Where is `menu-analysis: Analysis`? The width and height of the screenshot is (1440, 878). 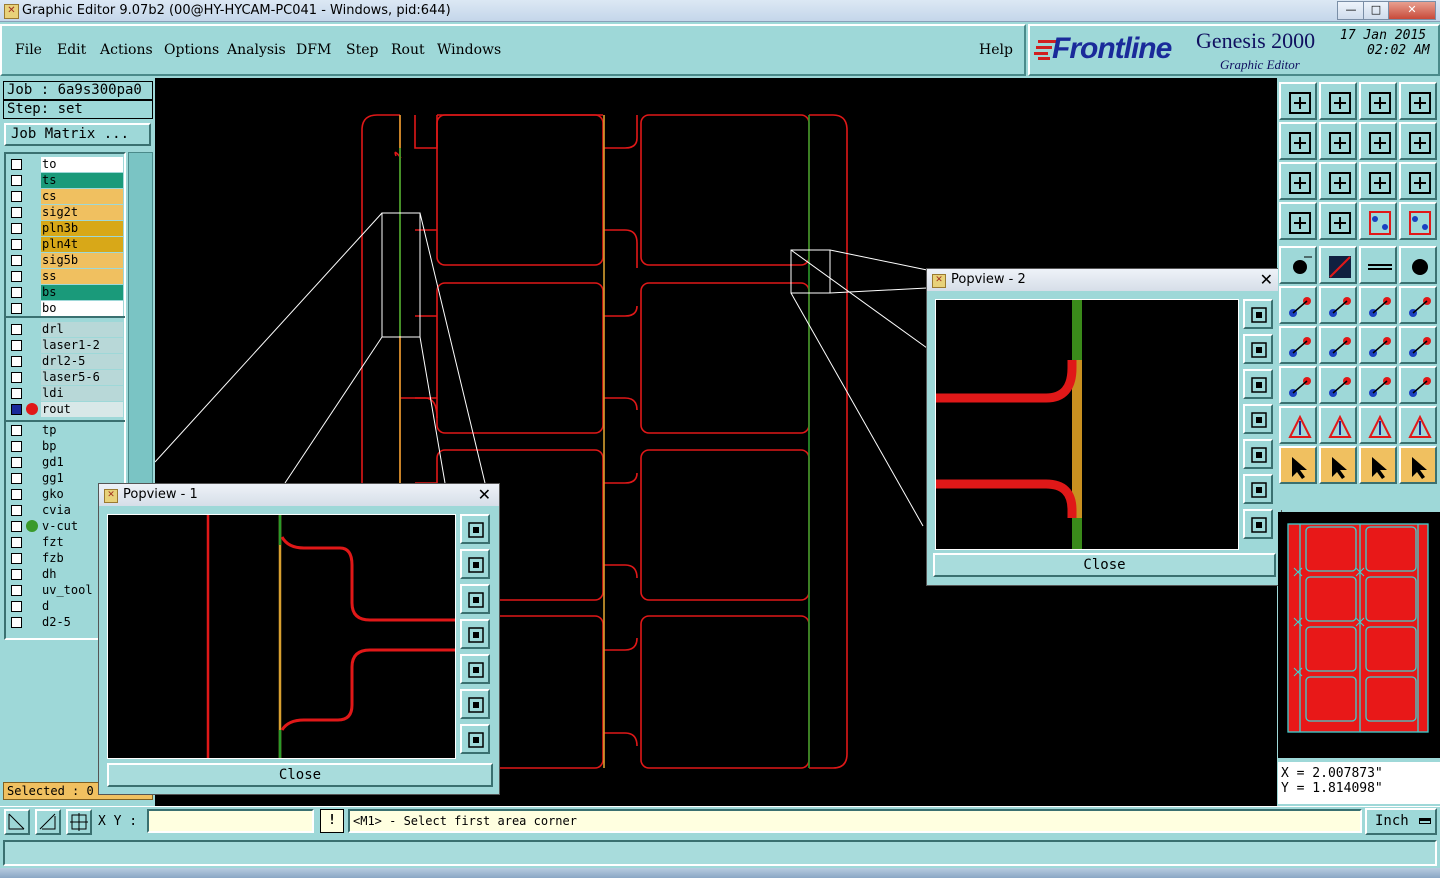
menu-analysis: Analysis is located at coordinates (256, 50).